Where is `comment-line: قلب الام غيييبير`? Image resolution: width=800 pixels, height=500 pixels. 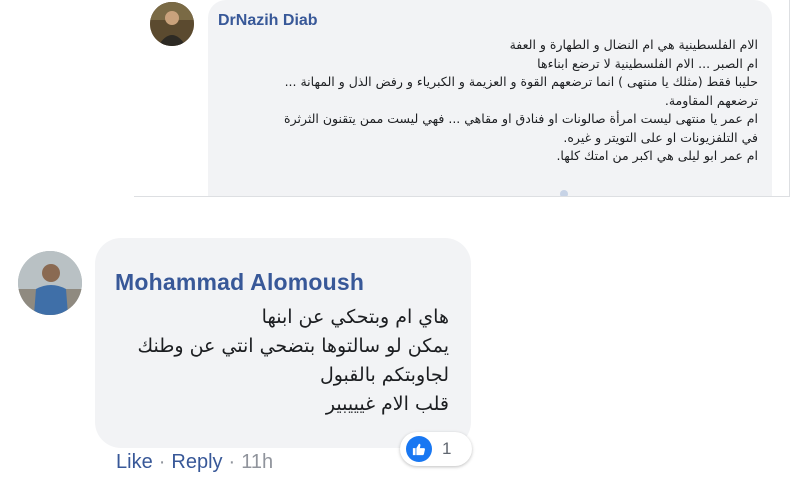
comment-line: قلب الام غيييبير is located at coordinates (387, 404).